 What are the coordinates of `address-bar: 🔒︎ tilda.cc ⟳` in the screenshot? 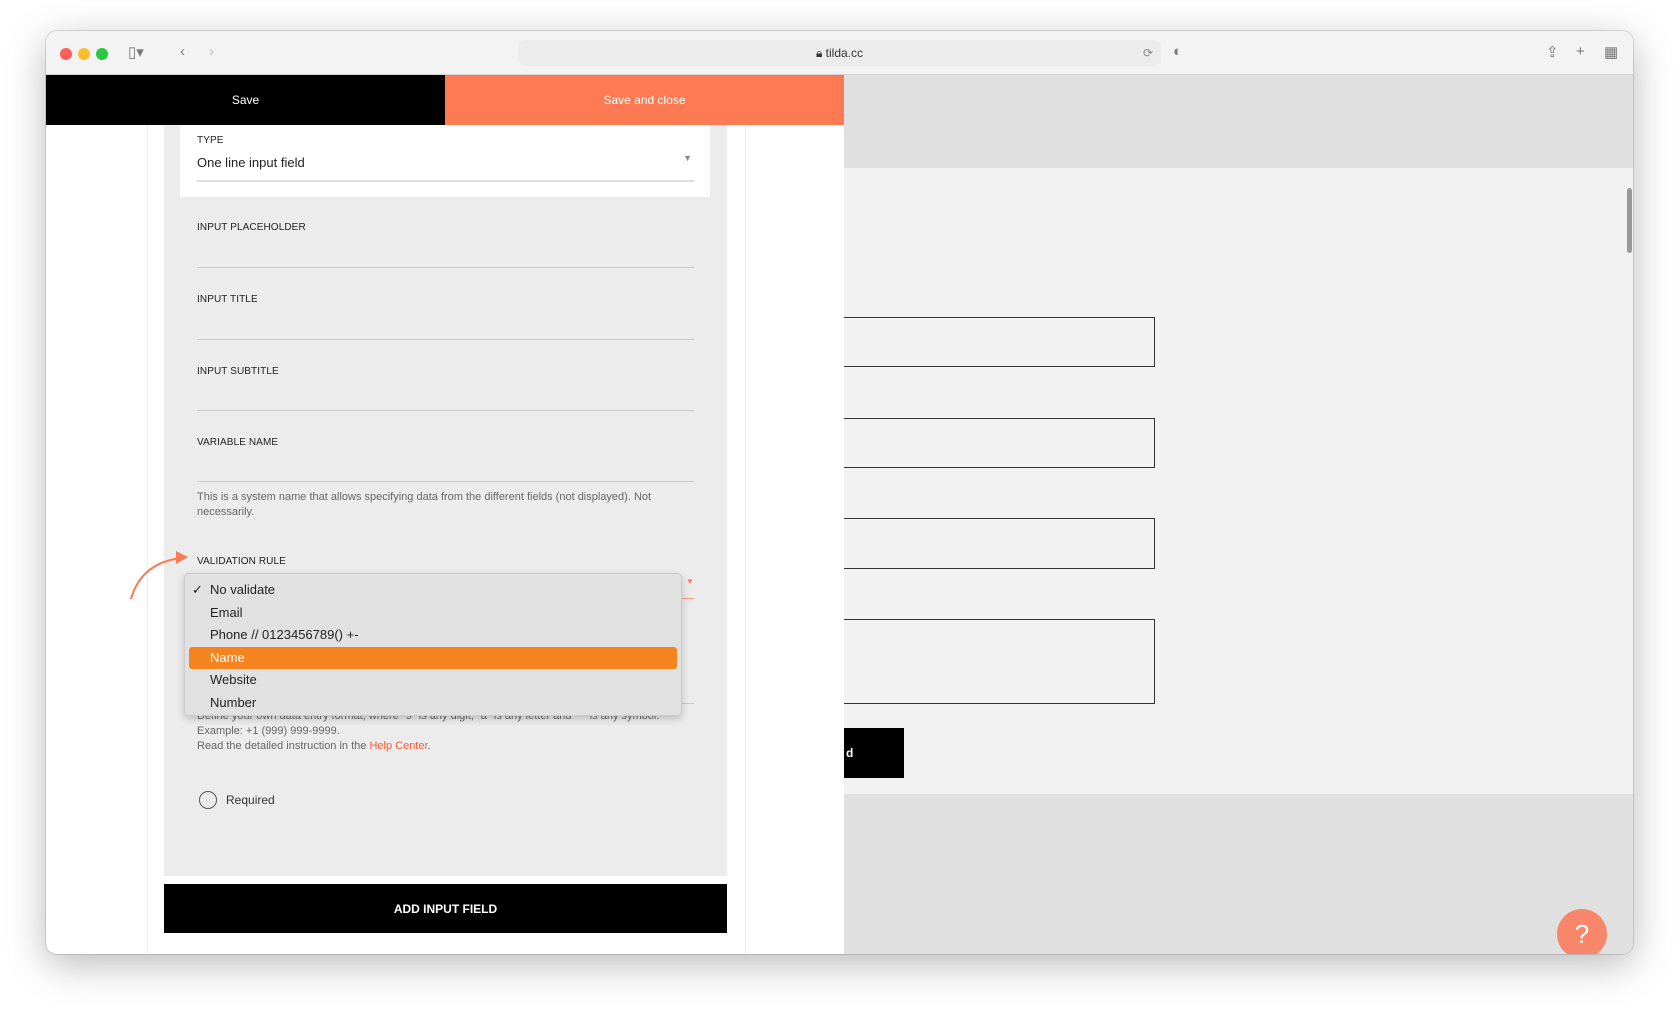 It's located at (839, 53).